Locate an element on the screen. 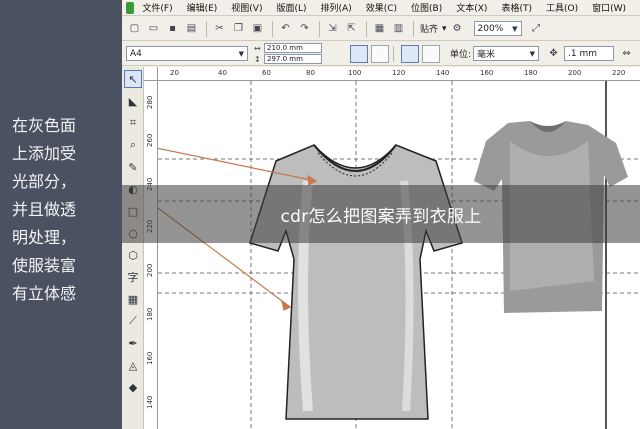  arrow-head is located at coordinates (286, 305).